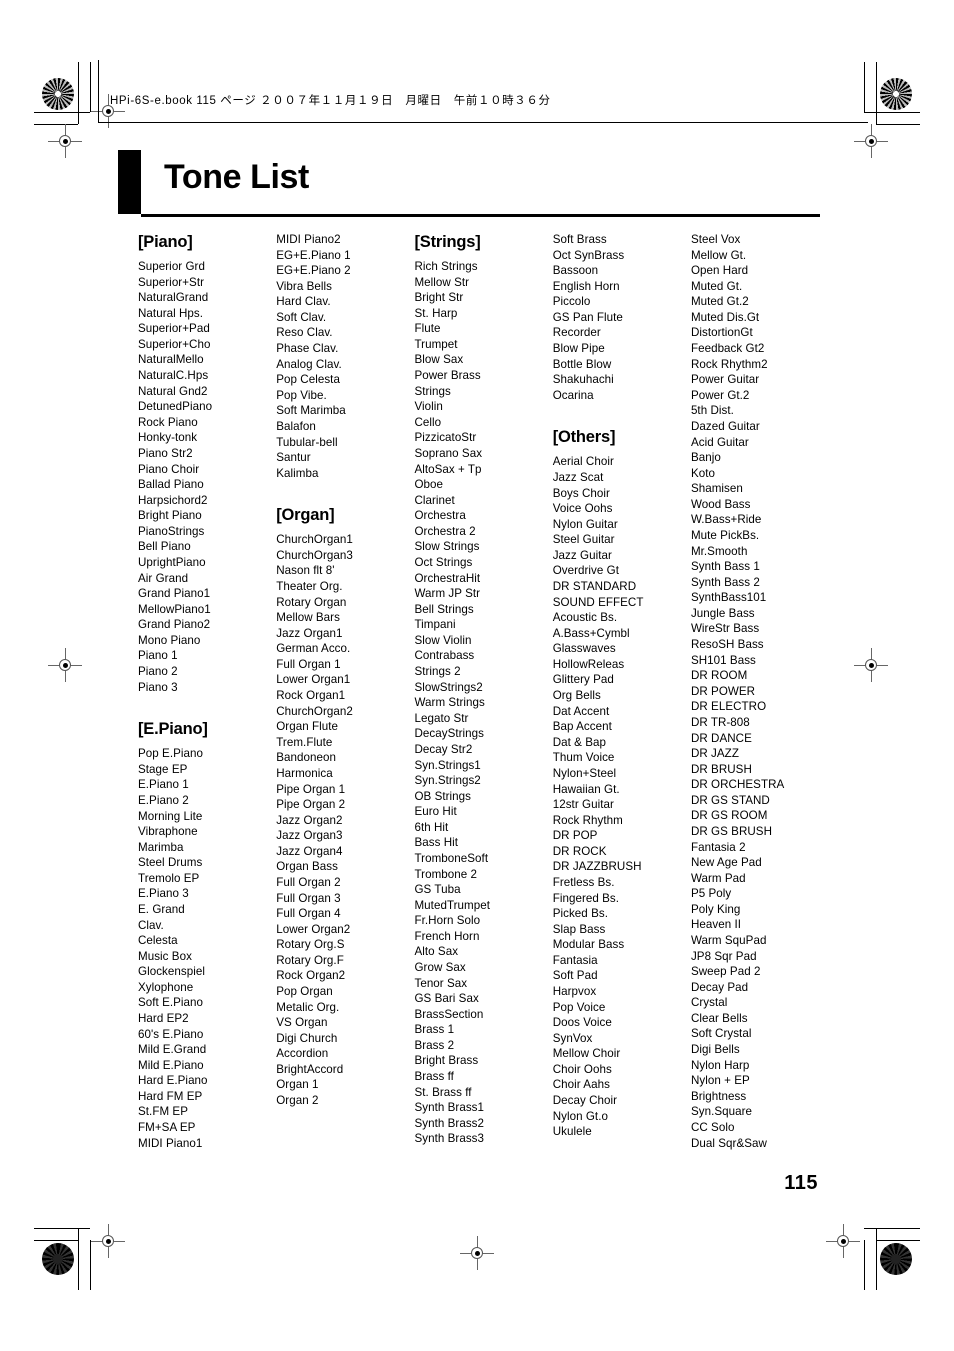  Describe the element at coordinates (575, 960) in the screenshot. I see `tone-list-item: Fantasia` at that location.